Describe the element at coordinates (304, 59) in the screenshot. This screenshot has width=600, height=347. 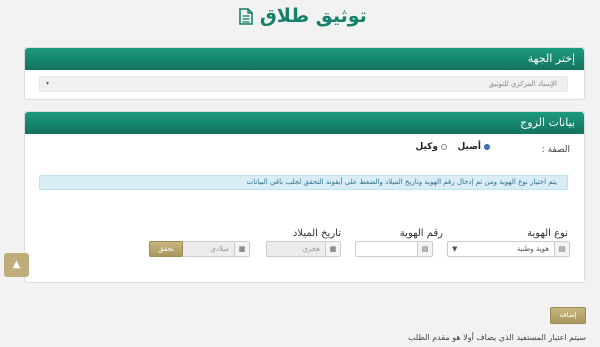
I see `entity-panel-heading: إختر الجهة` at that location.